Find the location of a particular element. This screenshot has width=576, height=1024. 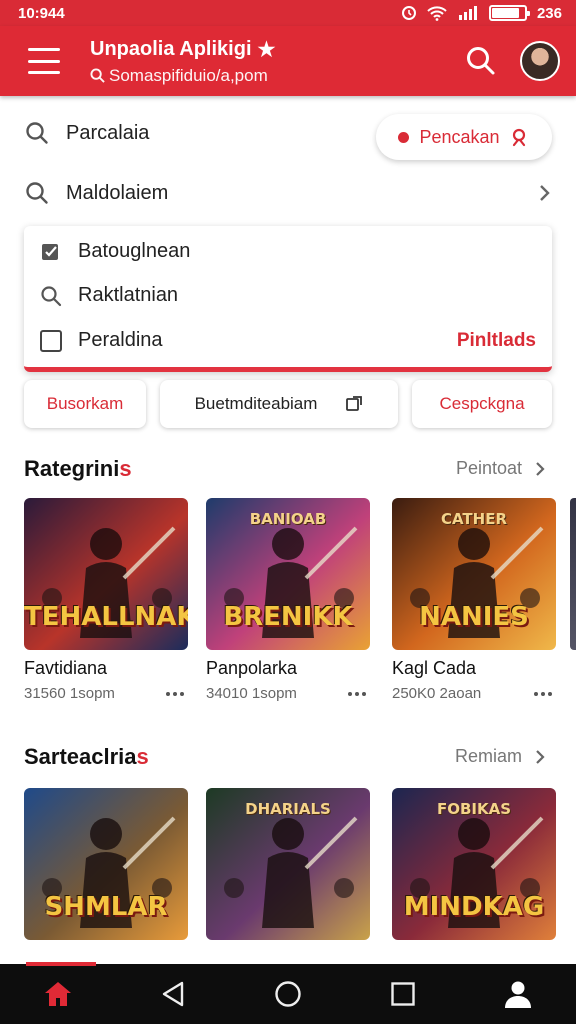

game-card: SHMLAR is located at coordinates (106, 864).